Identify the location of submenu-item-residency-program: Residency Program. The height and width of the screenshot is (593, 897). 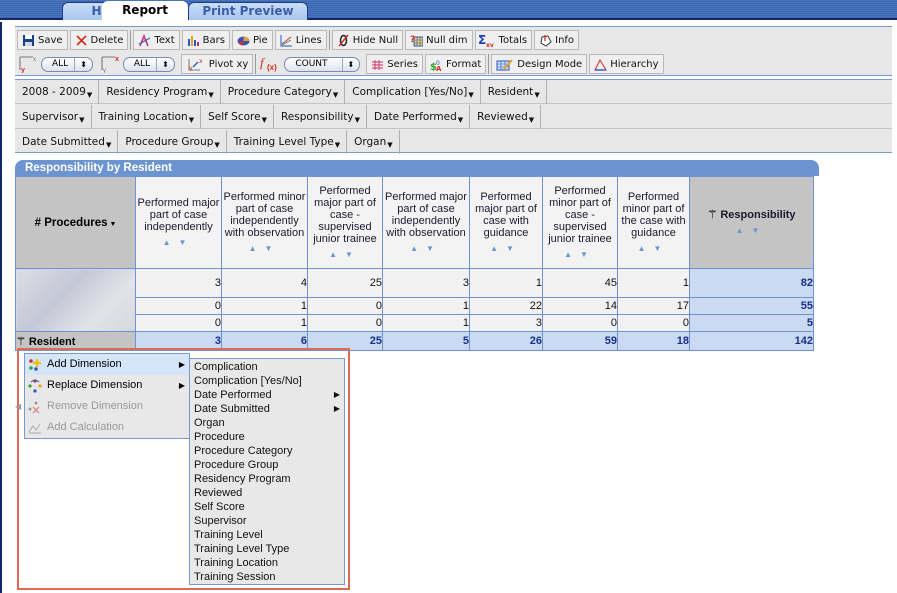
(267, 479).